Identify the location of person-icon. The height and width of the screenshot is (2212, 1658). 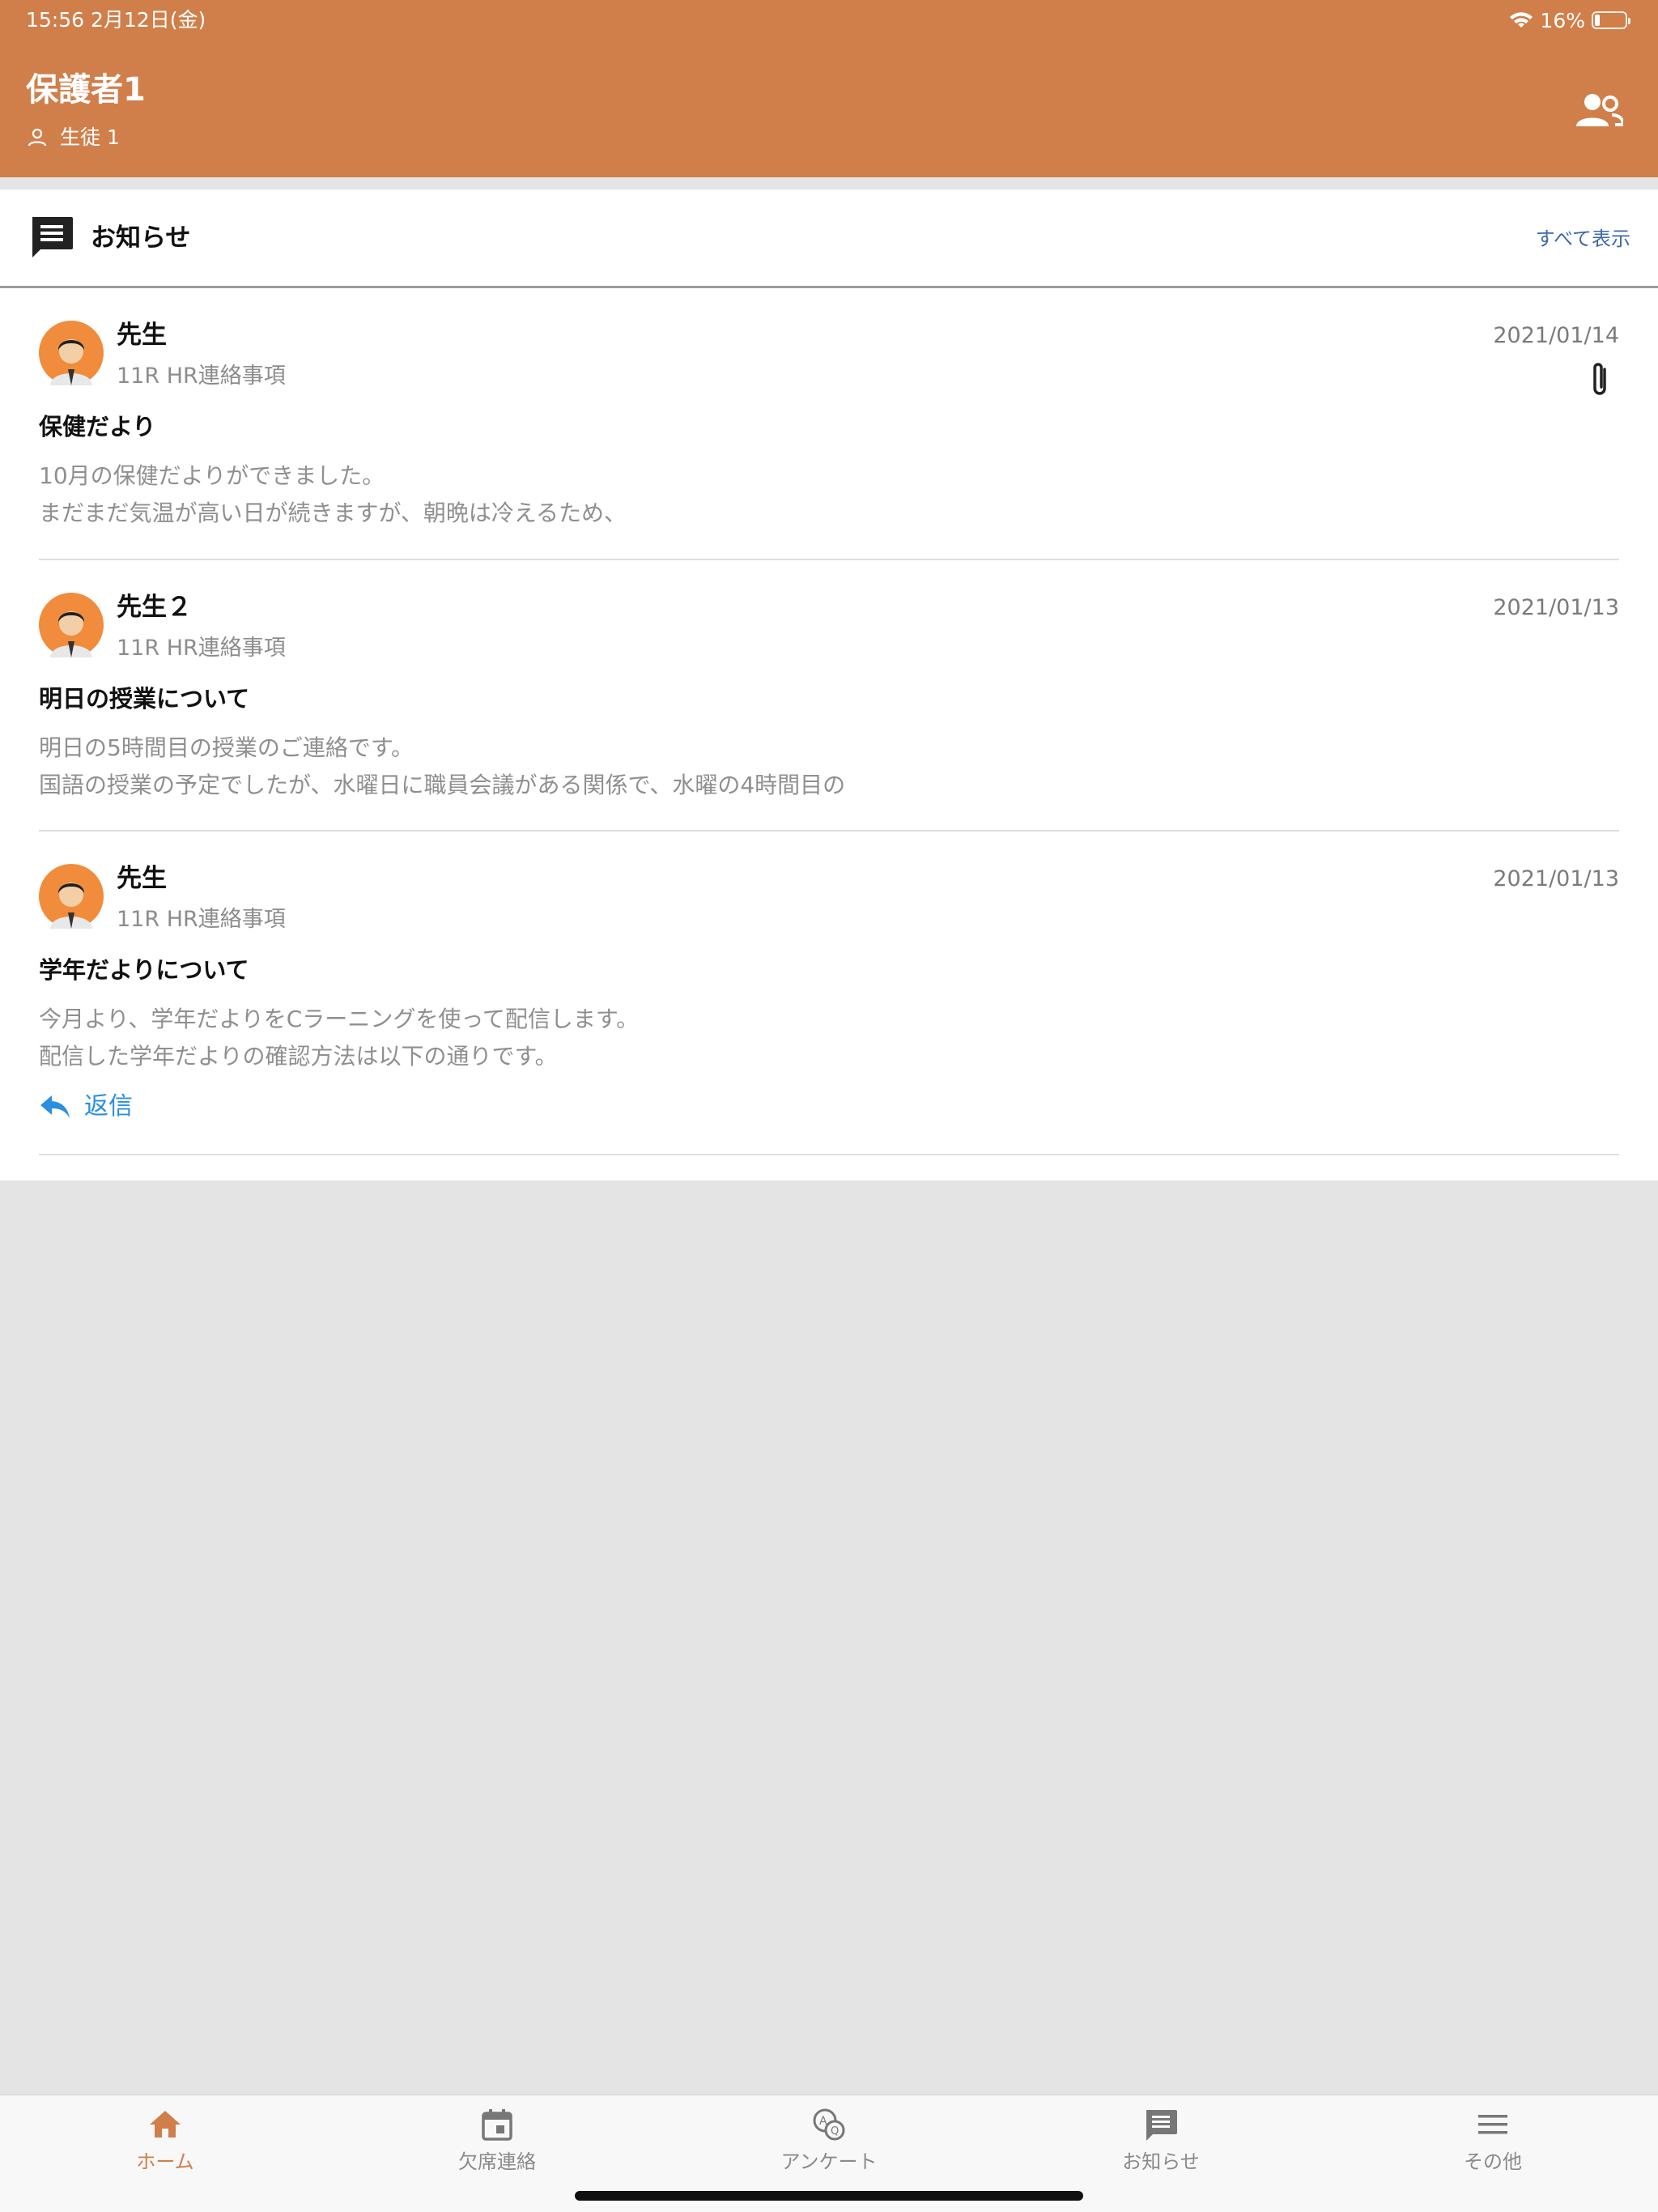
(37, 138).